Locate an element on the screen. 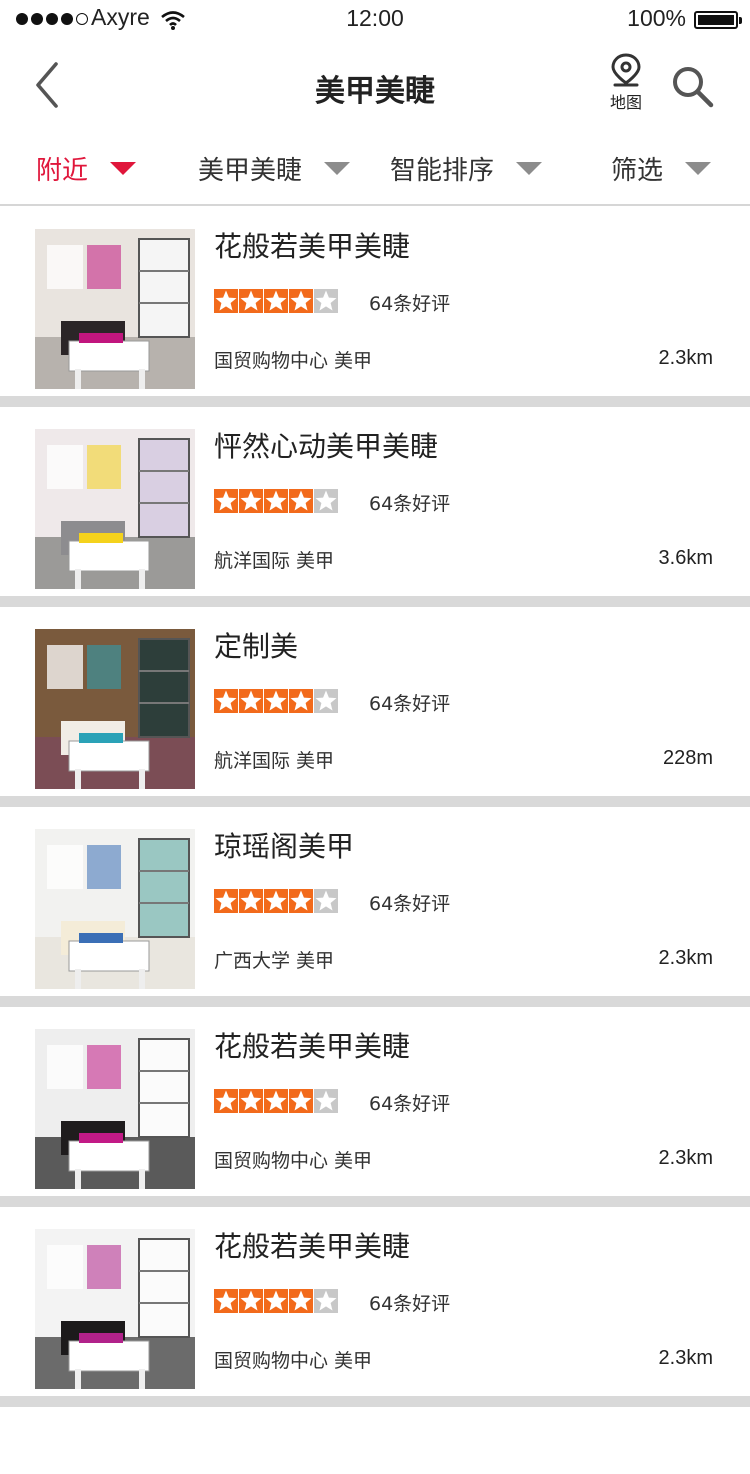 The image size is (750, 1474). filter-nearby: 附近 is located at coordinates (86, 168).